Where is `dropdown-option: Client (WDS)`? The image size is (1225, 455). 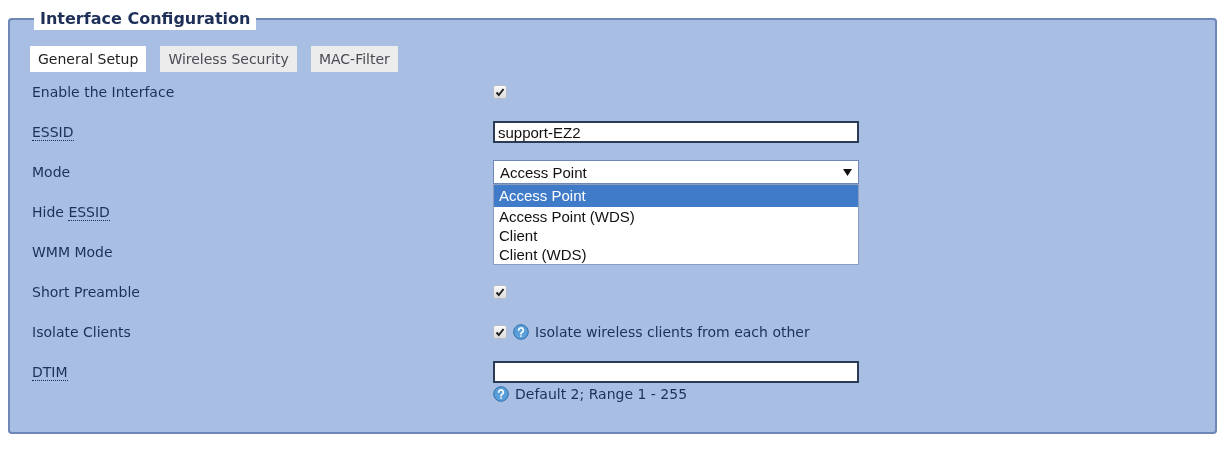
dropdown-option: Client (WDS) is located at coordinates (676, 254).